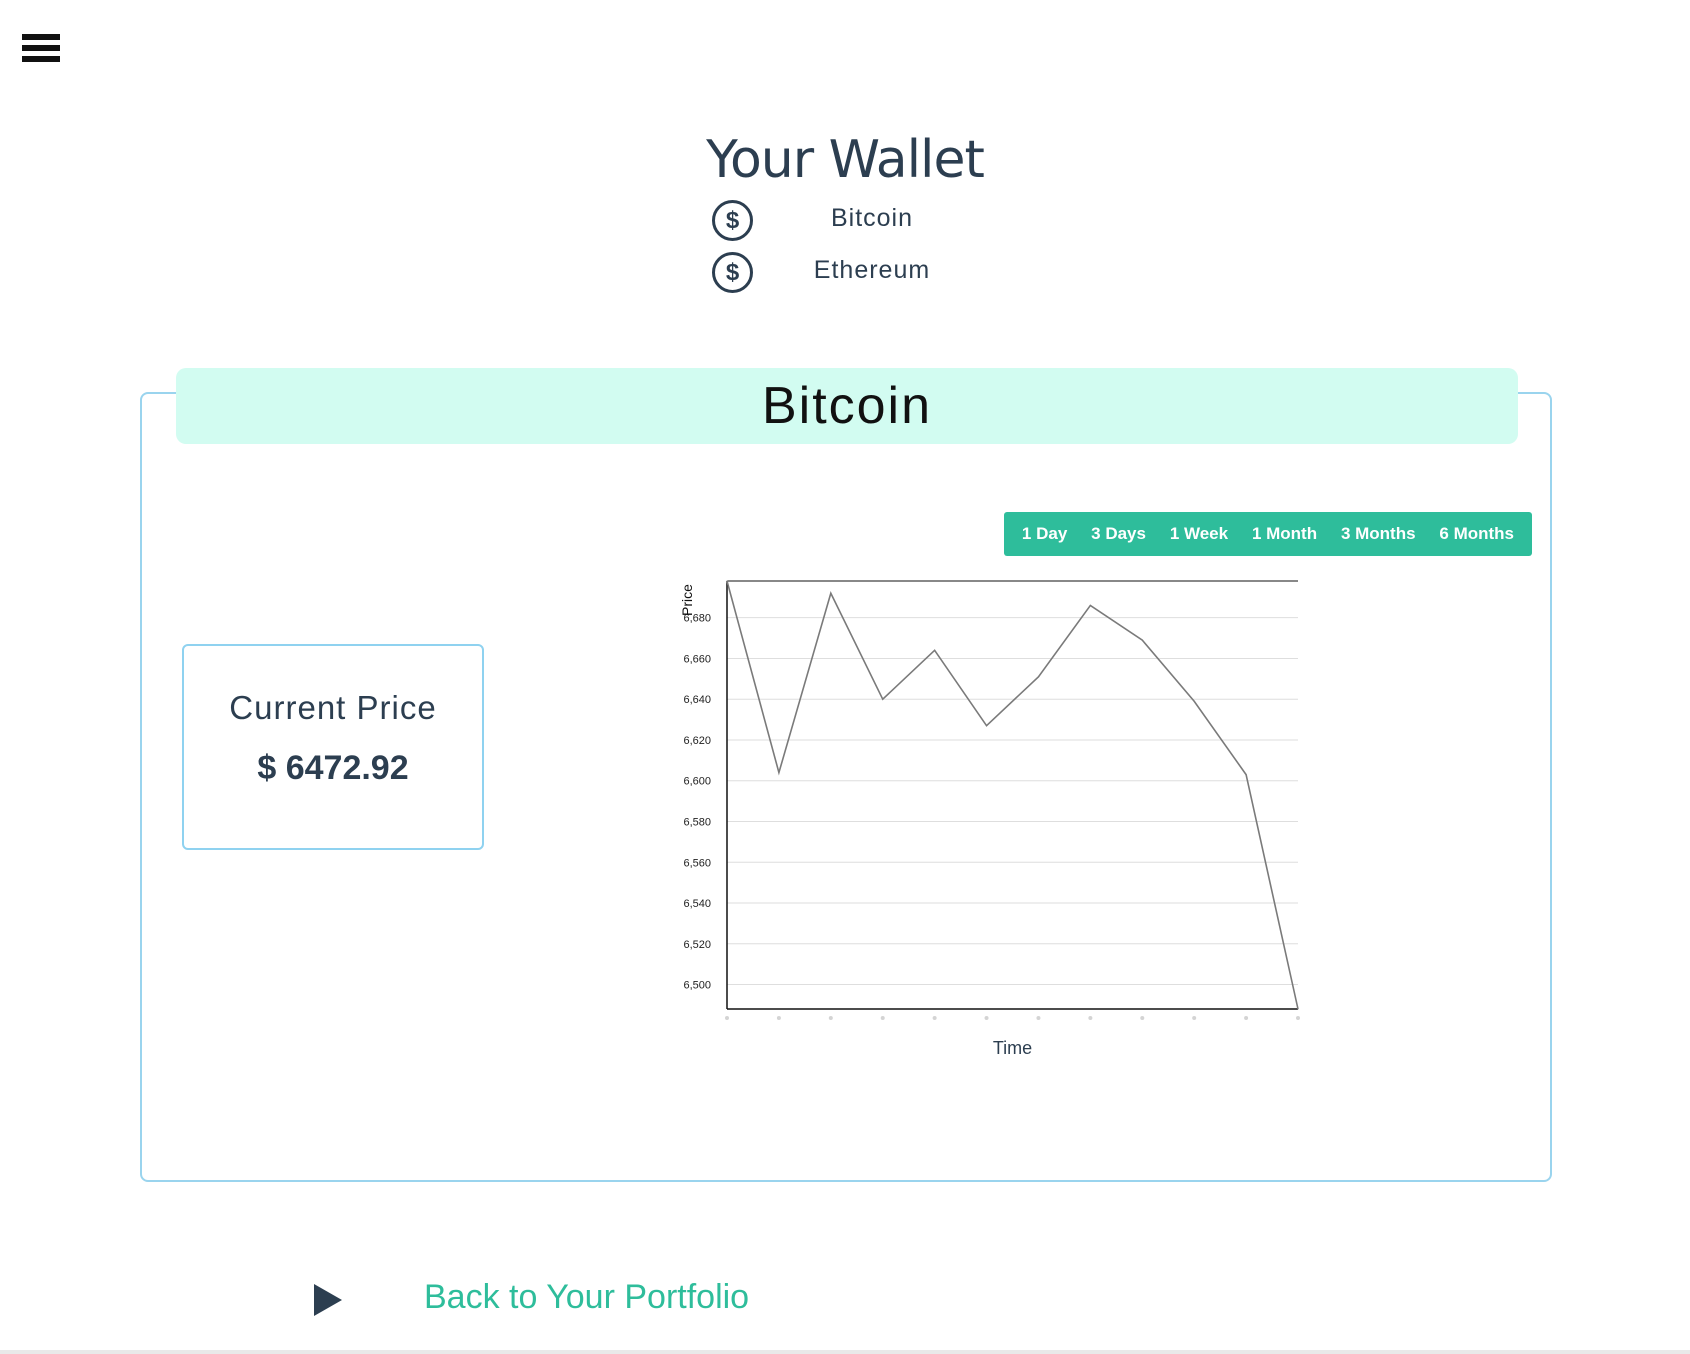 Image resolution: width=1690 pixels, height=1354 pixels. I want to click on y-tick-label: 6,600, so click(697, 782).